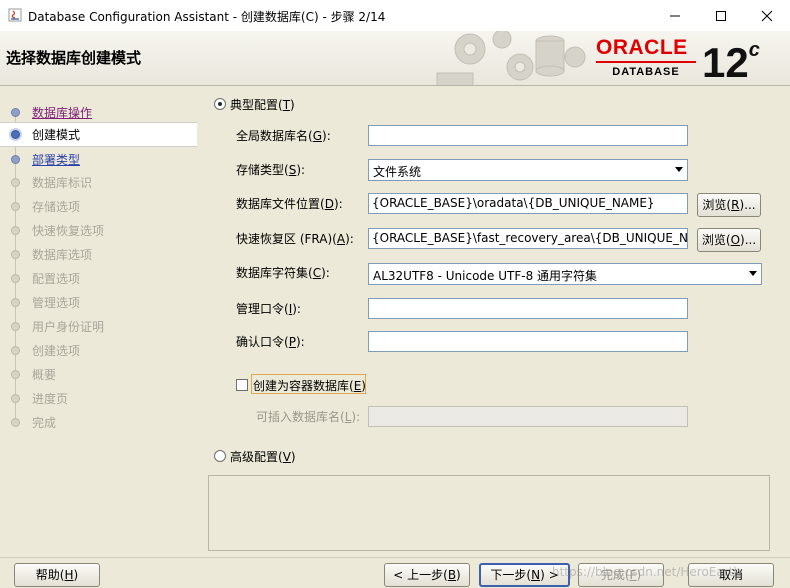 The width and height of the screenshot is (790, 588). What do you see at coordinates (309, 385) in the screenshot?
I see `container-db-label: 创建为容器数据库(E)` at bounding box center [309, 385].